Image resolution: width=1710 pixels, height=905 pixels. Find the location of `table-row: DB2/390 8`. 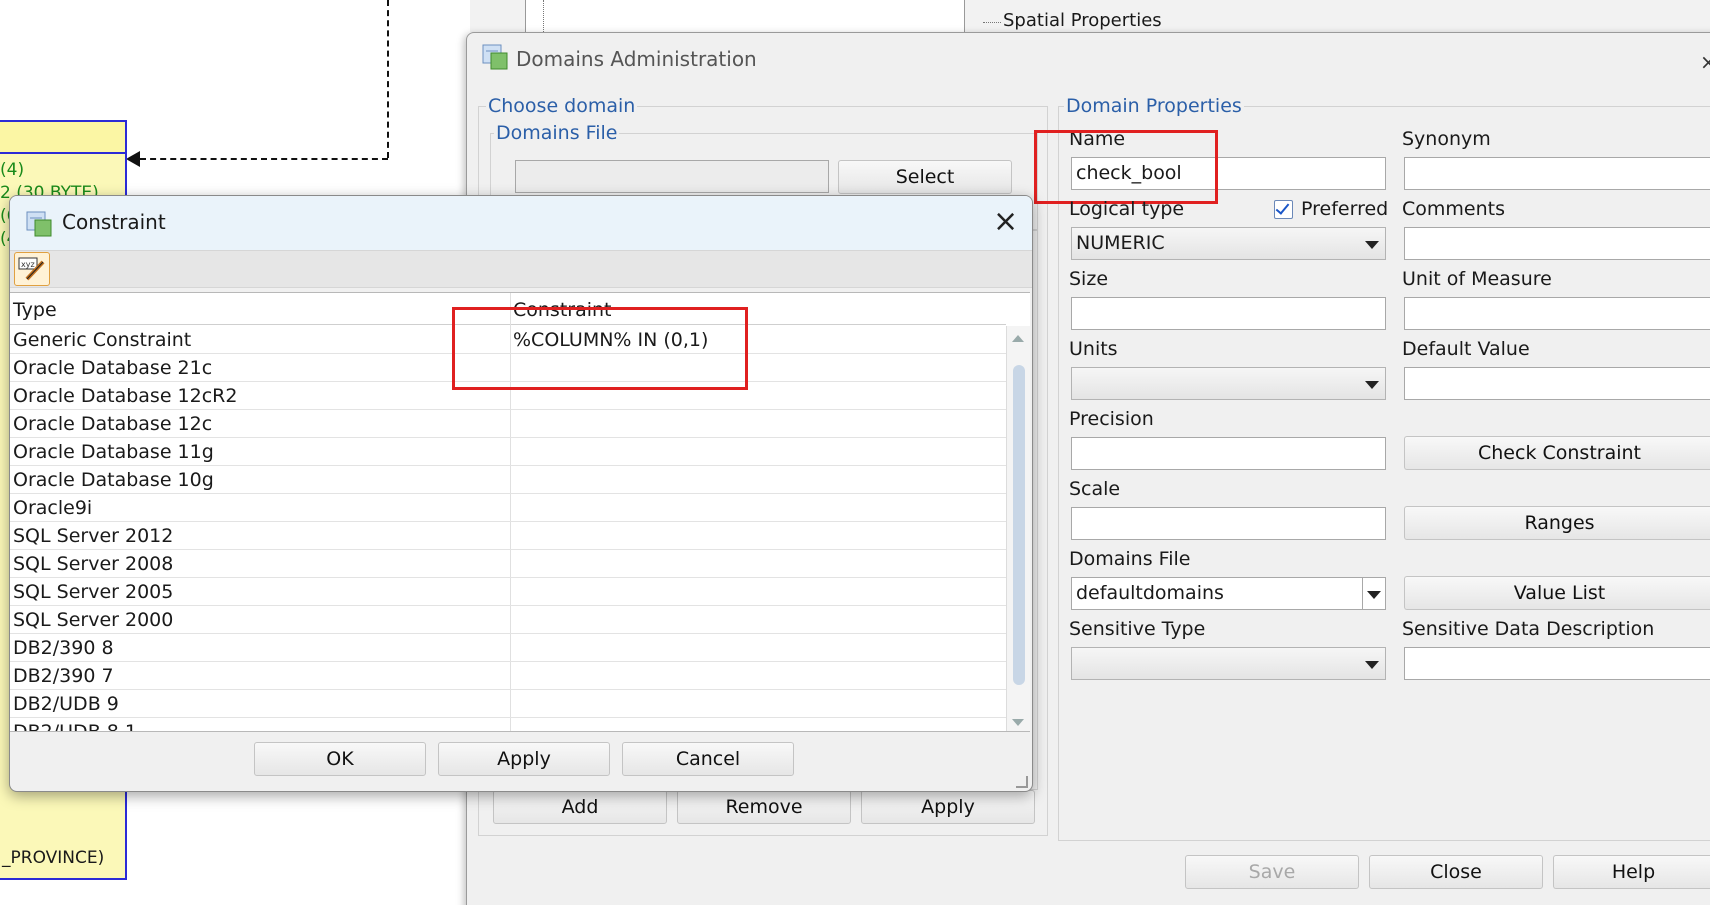

table-row: DB2/390 8 is located at coordinates (508, 648).